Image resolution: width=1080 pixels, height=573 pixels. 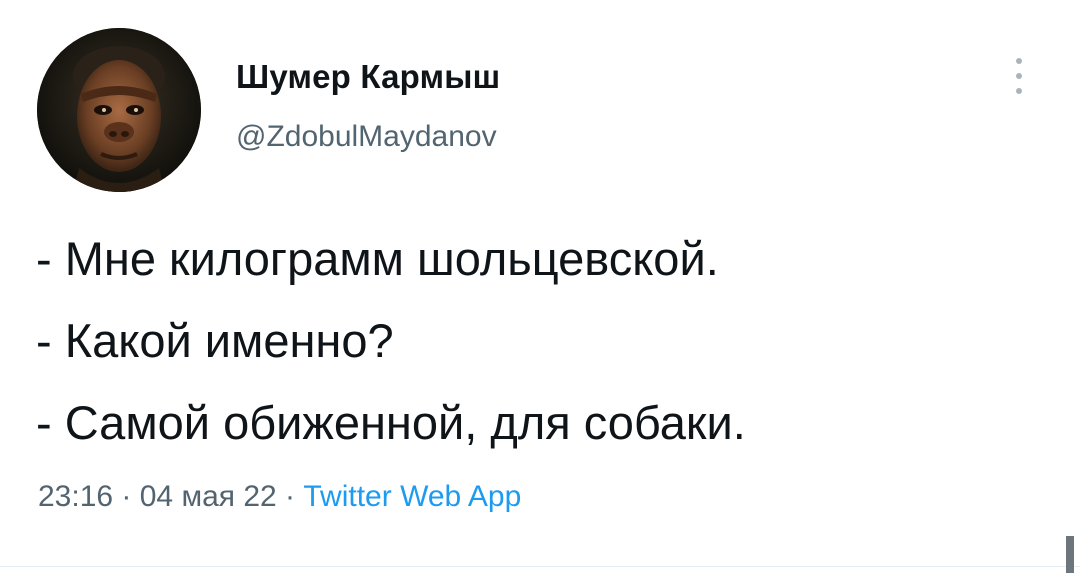 I want to click on tweet-metadata: 23:16 · 04 мая 22 · Twitter Web App, so click(x=279, y=497).